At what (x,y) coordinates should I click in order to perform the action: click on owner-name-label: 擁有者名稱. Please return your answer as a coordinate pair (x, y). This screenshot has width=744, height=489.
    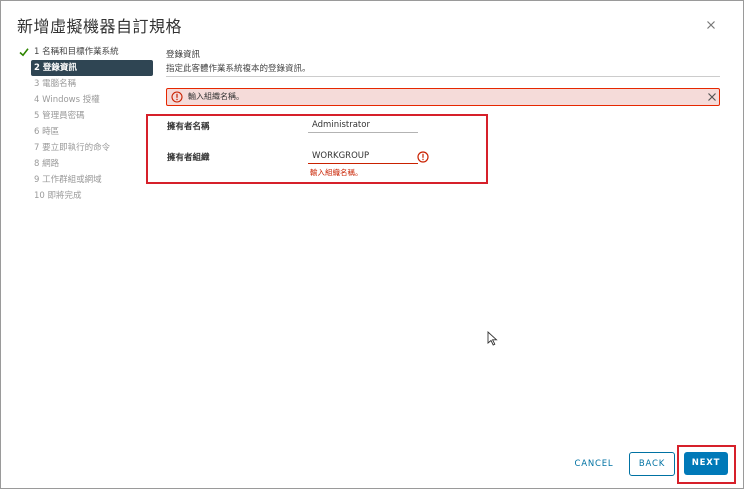
    Looking at the image, I should click on (188, 127).